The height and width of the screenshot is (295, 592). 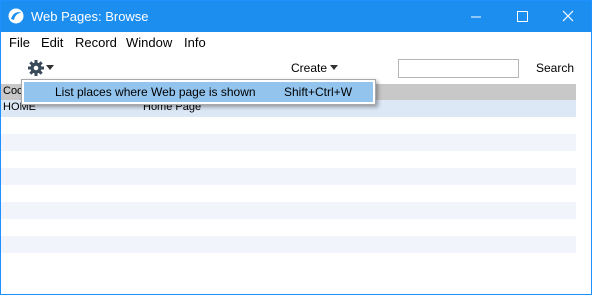 I want to click on minimize-button, so click(x=476, y=16).